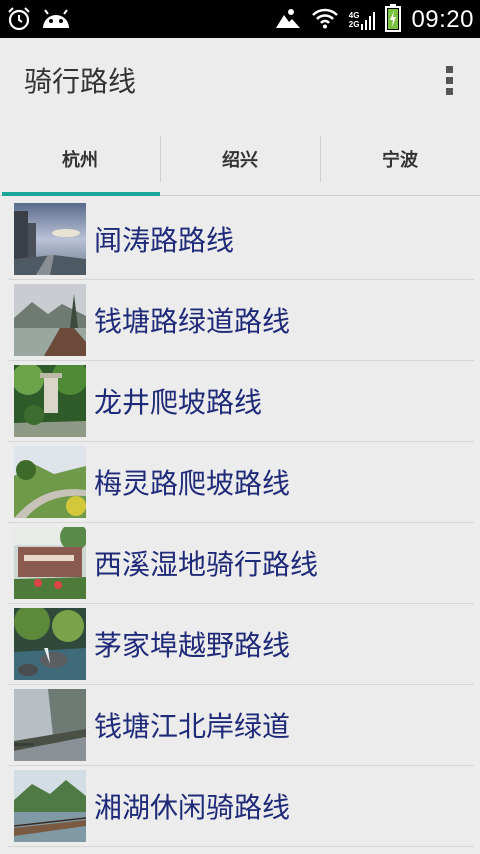 Image resolution: width=480 pixels, height=854 pixels. Describe the element at coordinates (56, 21) in the screenshot. I see `android-icon` at that location.